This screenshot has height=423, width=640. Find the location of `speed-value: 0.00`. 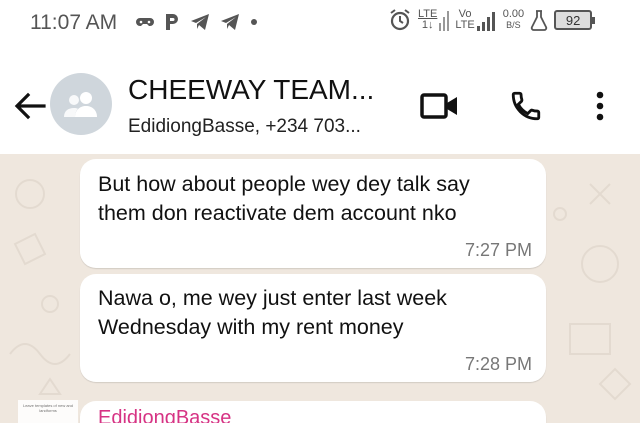

speed-value: 0.00 is located at coordinates (513, 14).